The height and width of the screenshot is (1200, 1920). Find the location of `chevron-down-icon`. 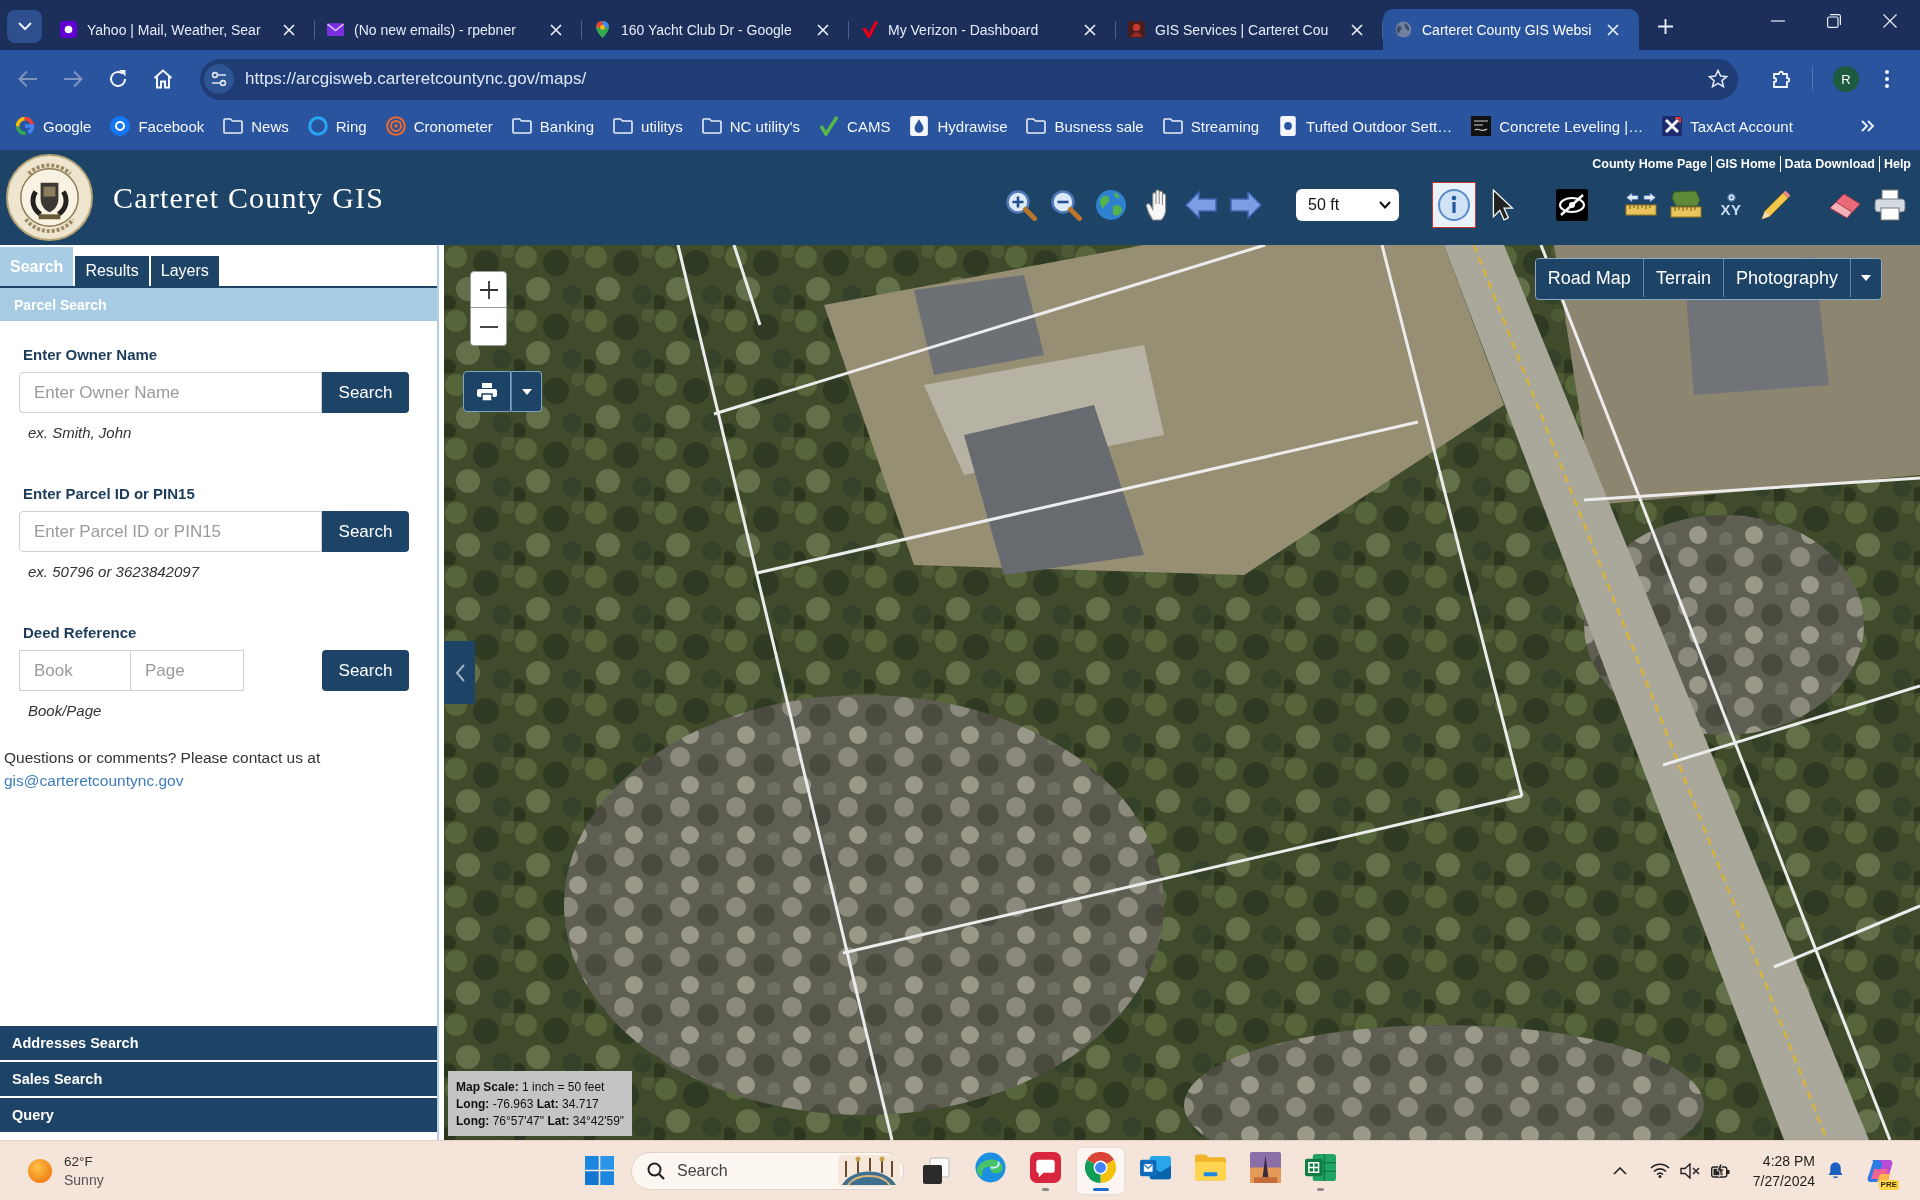

chevron-down-icon is located at coordinates (24, 26).